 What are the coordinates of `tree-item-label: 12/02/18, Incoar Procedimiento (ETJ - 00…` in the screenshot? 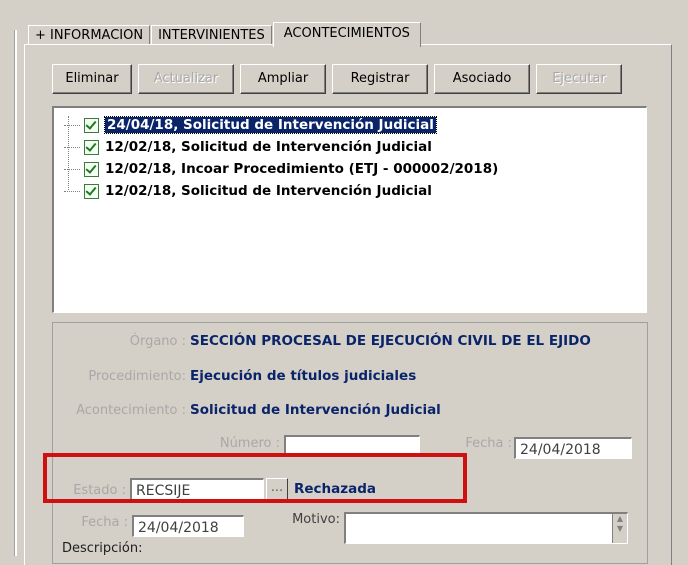 It's located at (302, 169).